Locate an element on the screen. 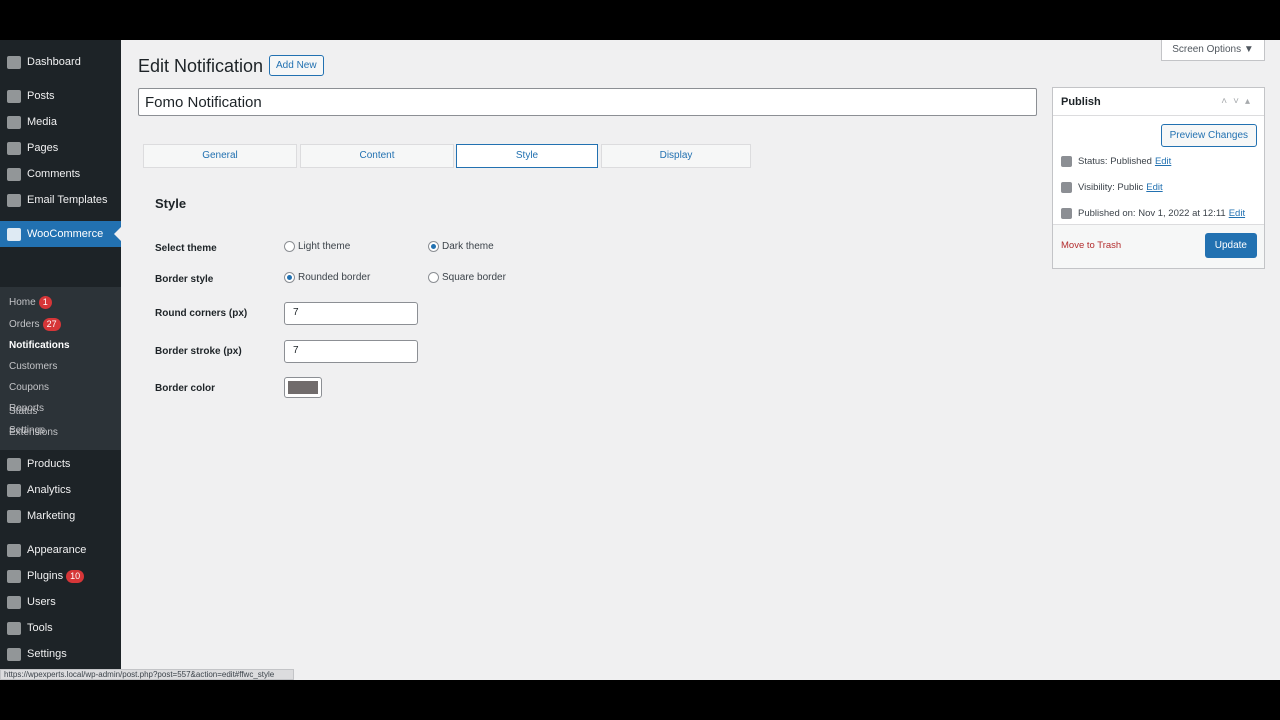 The image size is (1280, 720). dark-theme-radio: Dark theme is located at coordinates (461, 246).